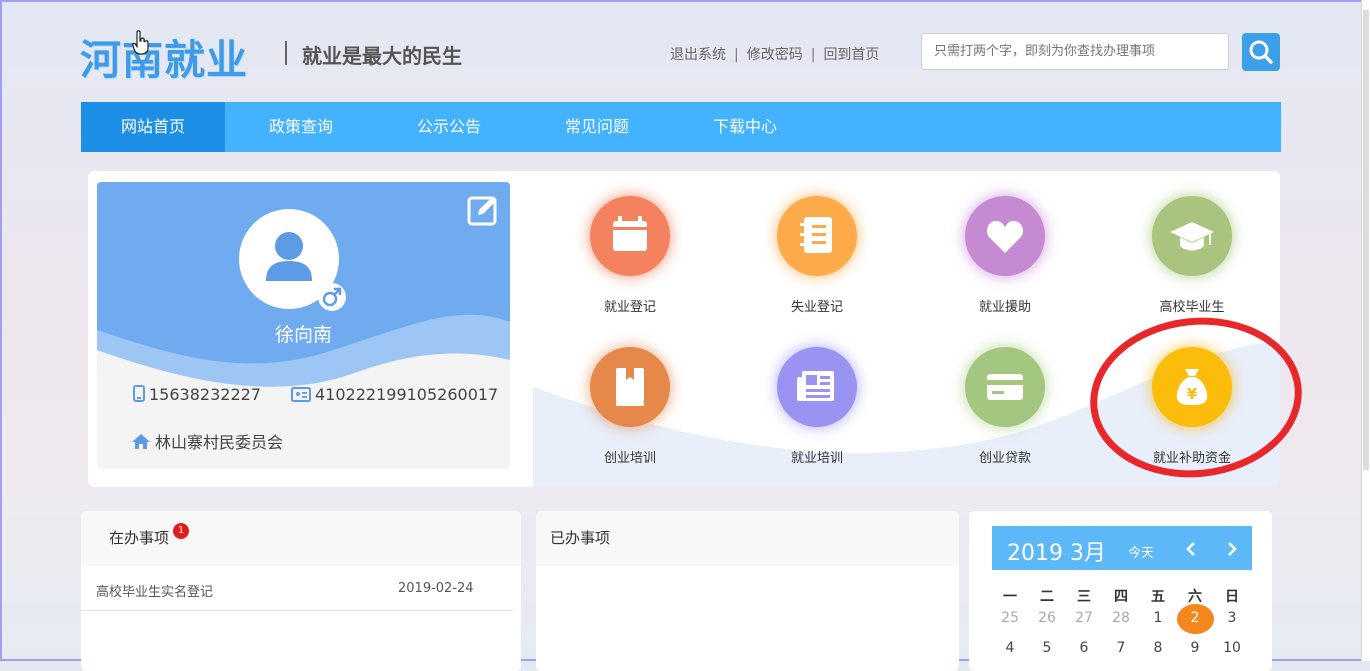  What do you see at coordinates (816, 458) in the screenshot?
I see `service-label: 就业培训` at bounding box center [816, 458].